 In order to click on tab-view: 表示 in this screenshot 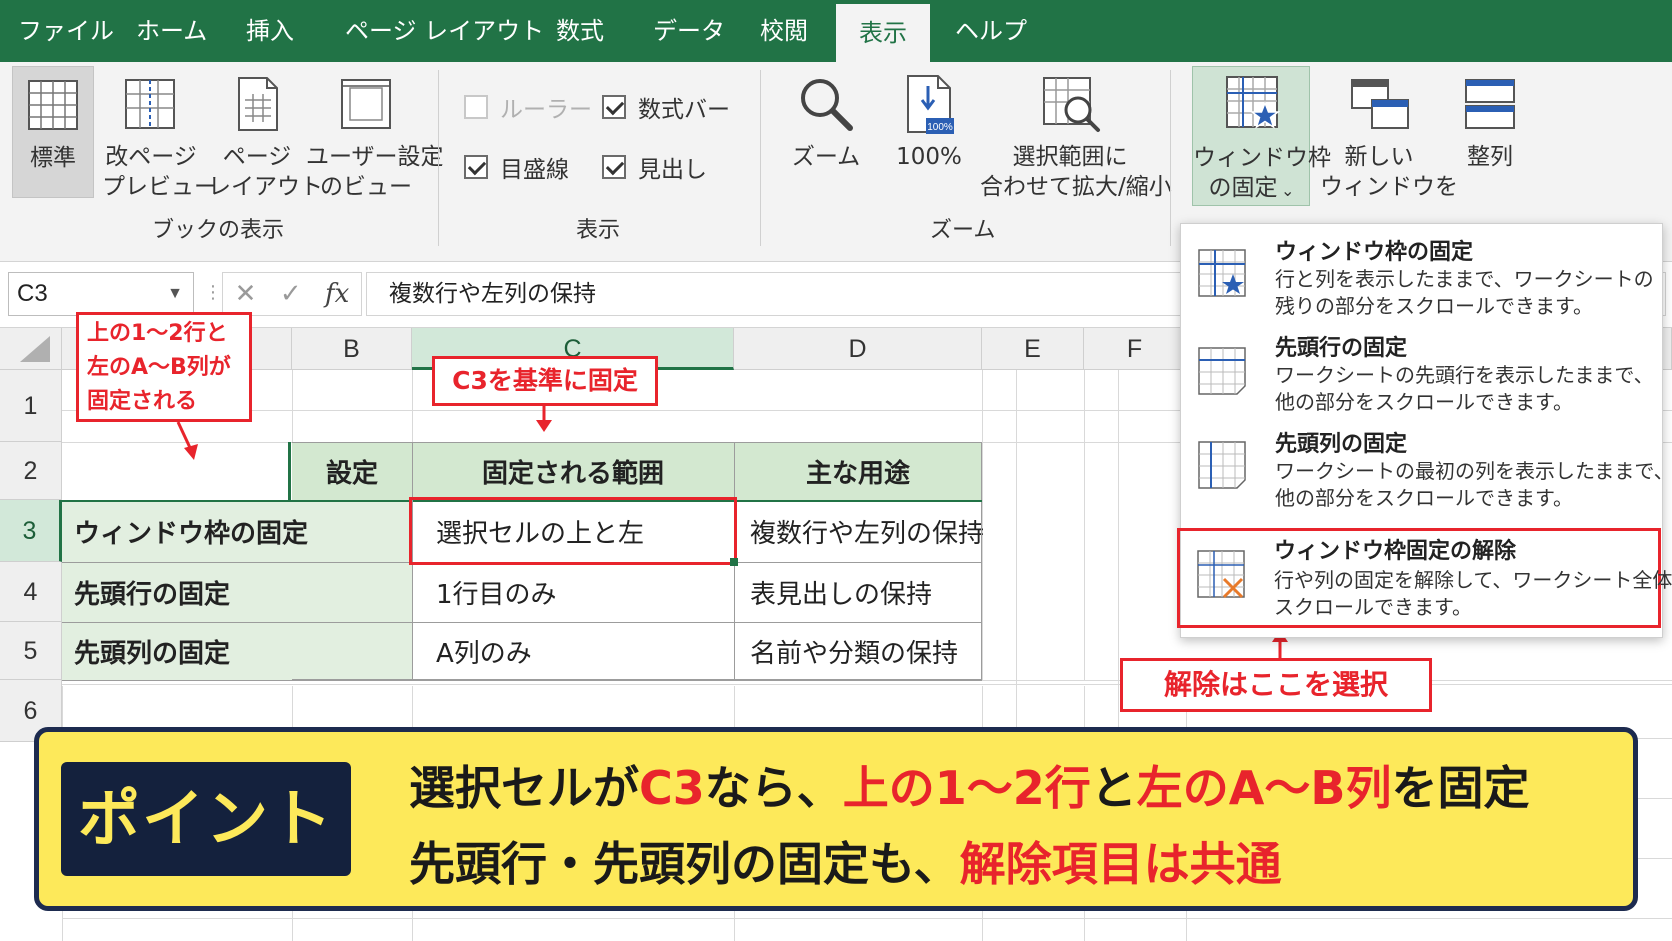, I will do `click(883, 33)`.